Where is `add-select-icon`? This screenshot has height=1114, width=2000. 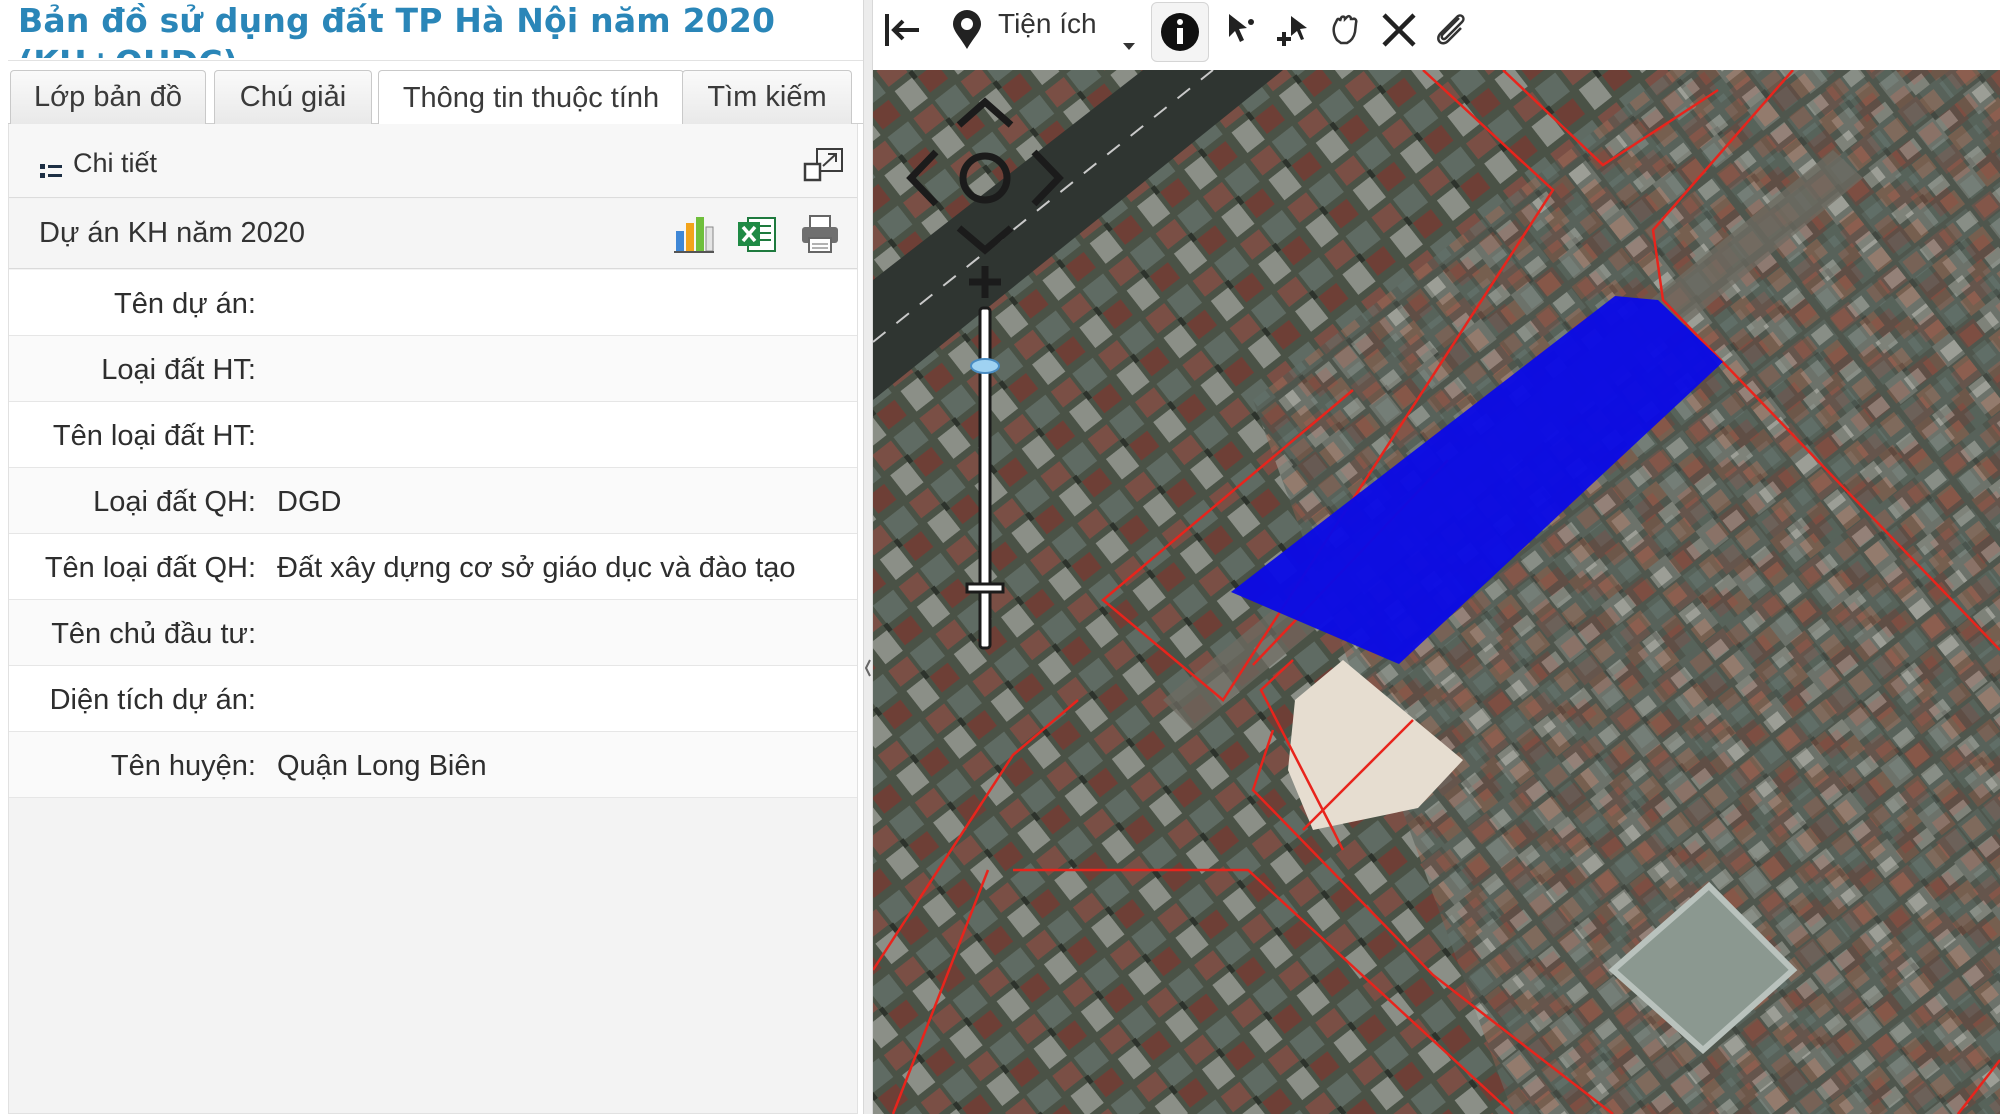 add-select-icon is located at coordinates (1292, 31).